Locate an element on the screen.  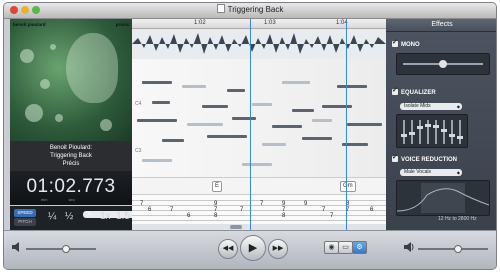
current-time: 01:02.773 is located at coordinates (71, 186).